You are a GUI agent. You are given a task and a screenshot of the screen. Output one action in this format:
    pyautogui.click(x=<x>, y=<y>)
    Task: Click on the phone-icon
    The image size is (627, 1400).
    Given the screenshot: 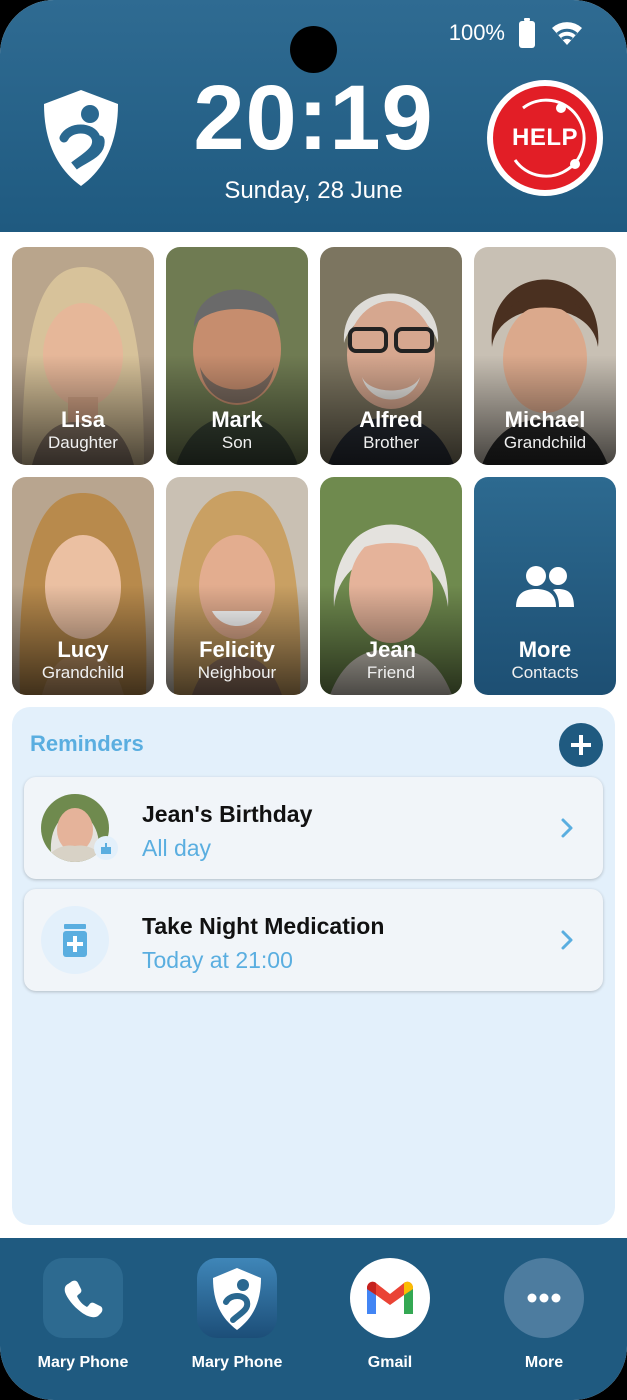 What is the action you would take?
    pyautogui.click(x=83, y=1298)
    